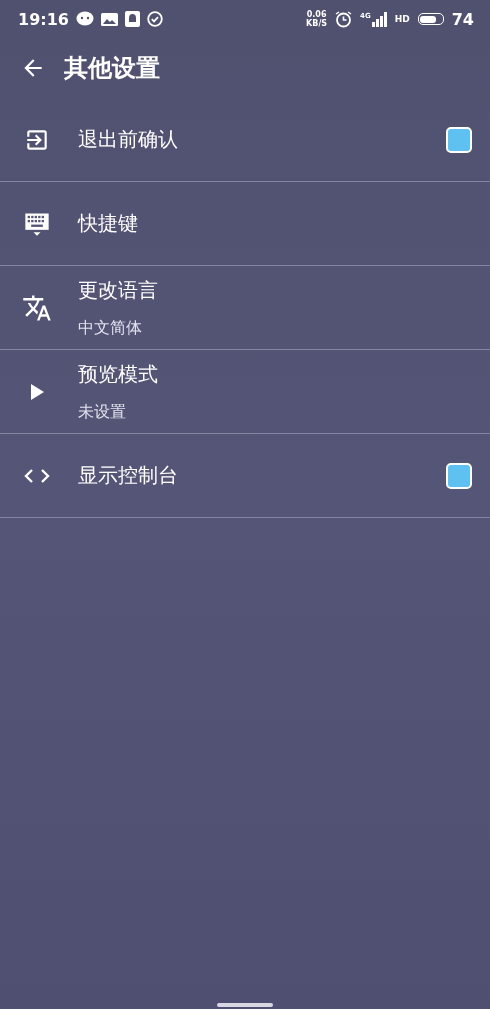 The height and width of the screenshot is (1009, 490). Describe the element at coordinates (110, 328) in the screenshot. I see `setting-value: 中文简体` at that location.